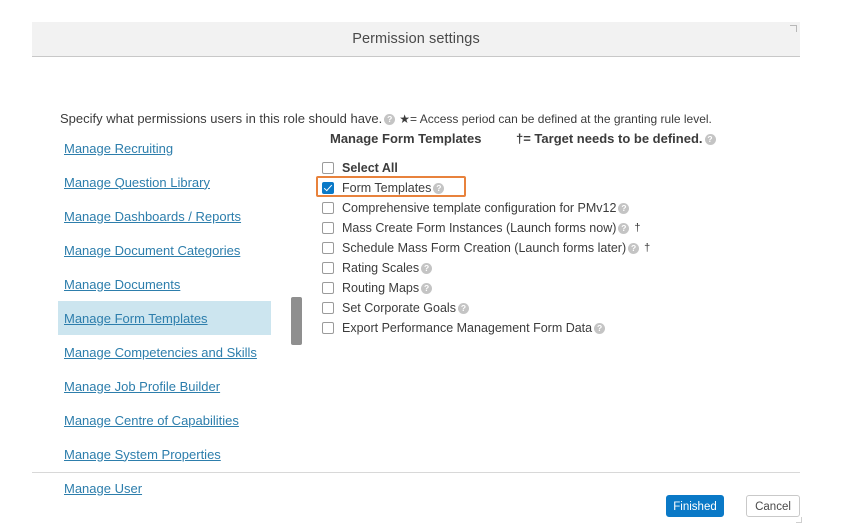 This screenshot has width=860, height=526. Describe the element at coordinates (137, 182) in the screenshot. I see `sidebar-item-label: Manage Question Library` at that location.